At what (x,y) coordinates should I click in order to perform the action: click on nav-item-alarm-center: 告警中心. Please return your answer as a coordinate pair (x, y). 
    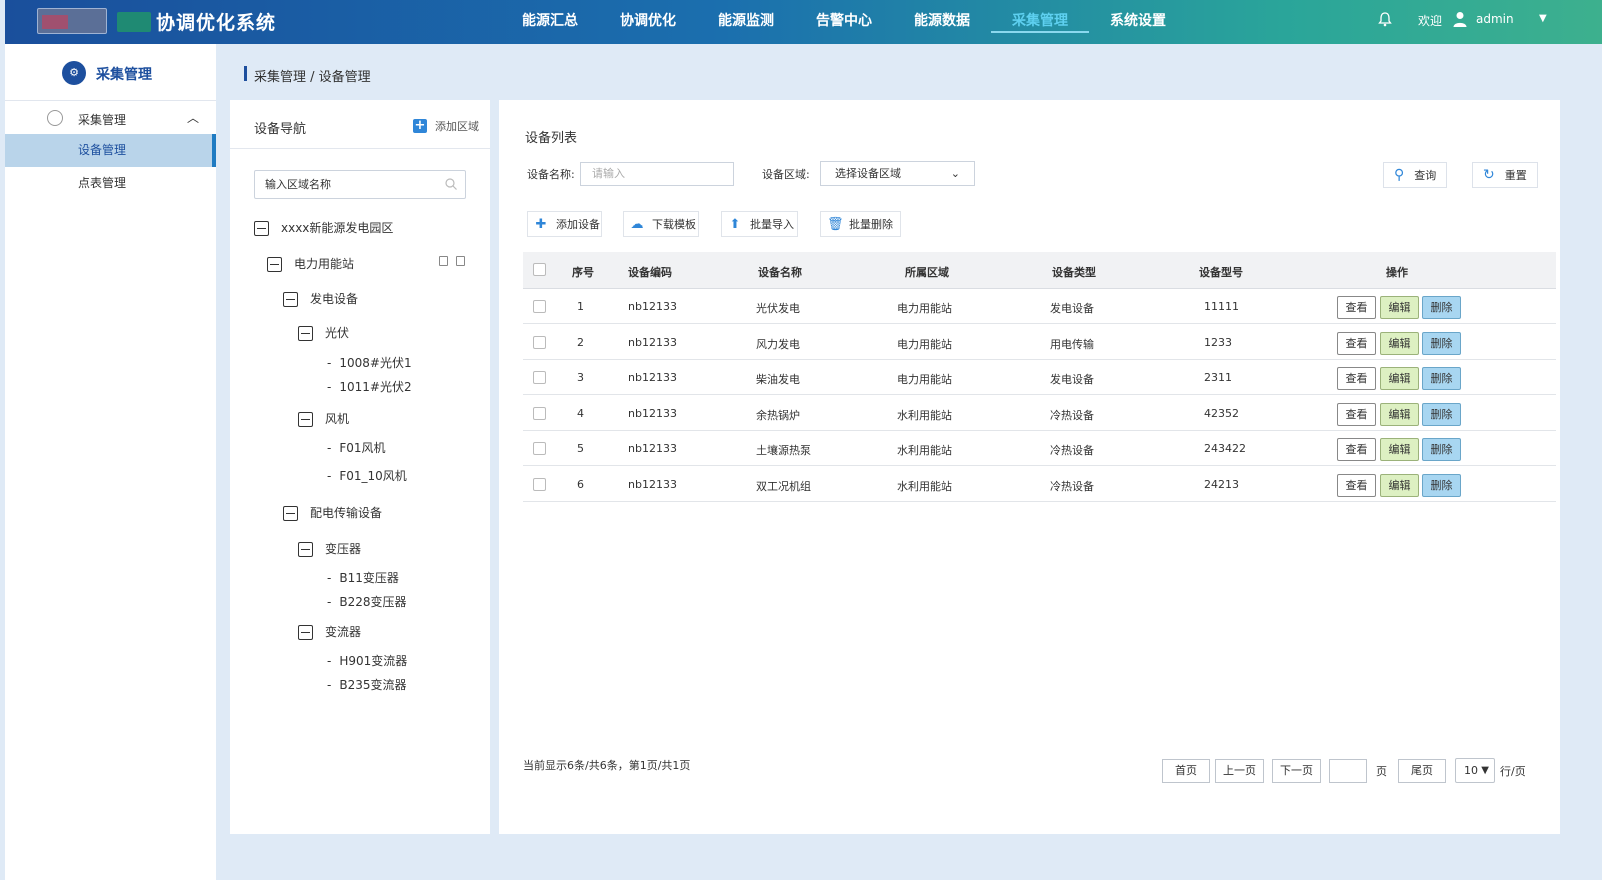
    Looking at the image, I should click on (844, 22).